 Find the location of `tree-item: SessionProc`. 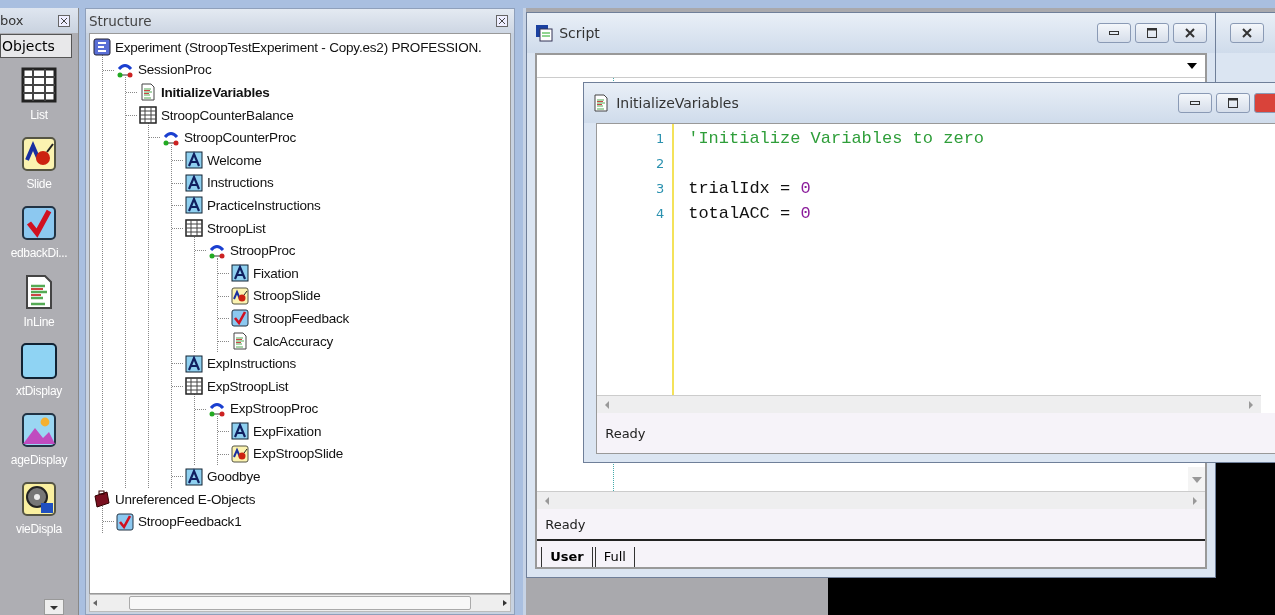

tree-item: SessionProc is located at coordinates (174, 70).